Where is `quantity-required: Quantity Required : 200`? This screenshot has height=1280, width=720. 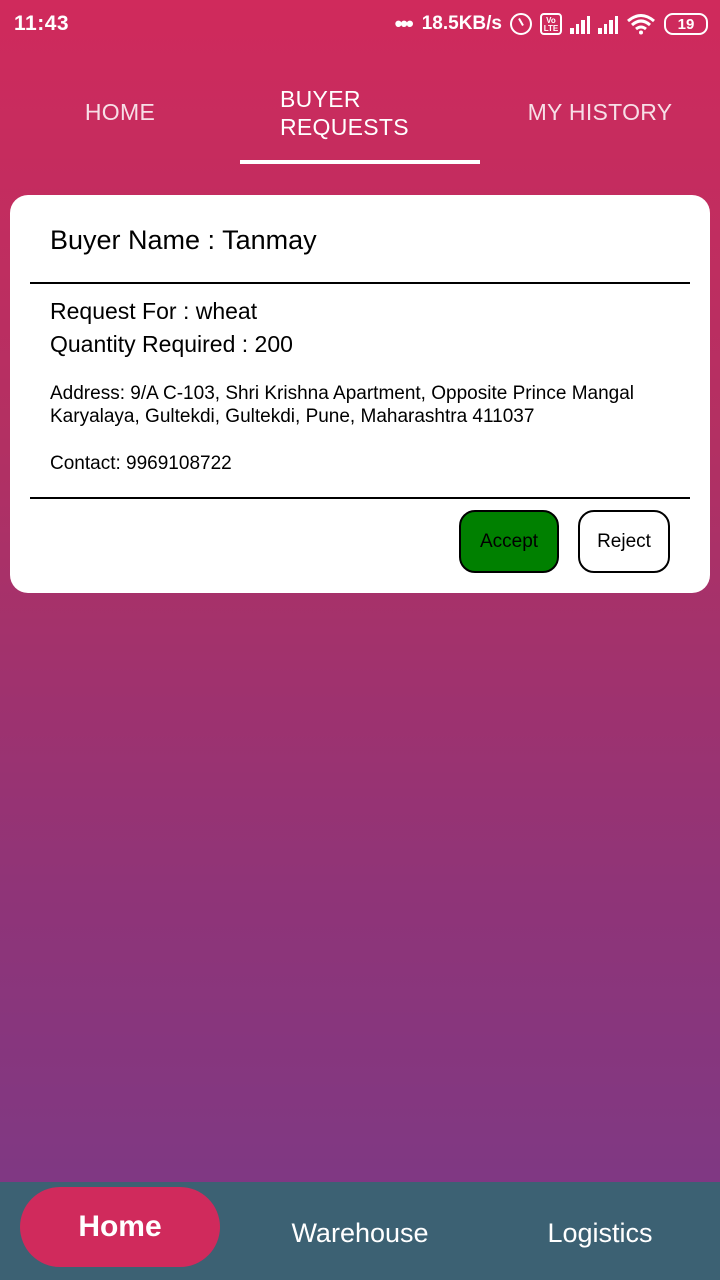 quantity-required: Quantity Required : 200 is located at coordinates (171, 344).